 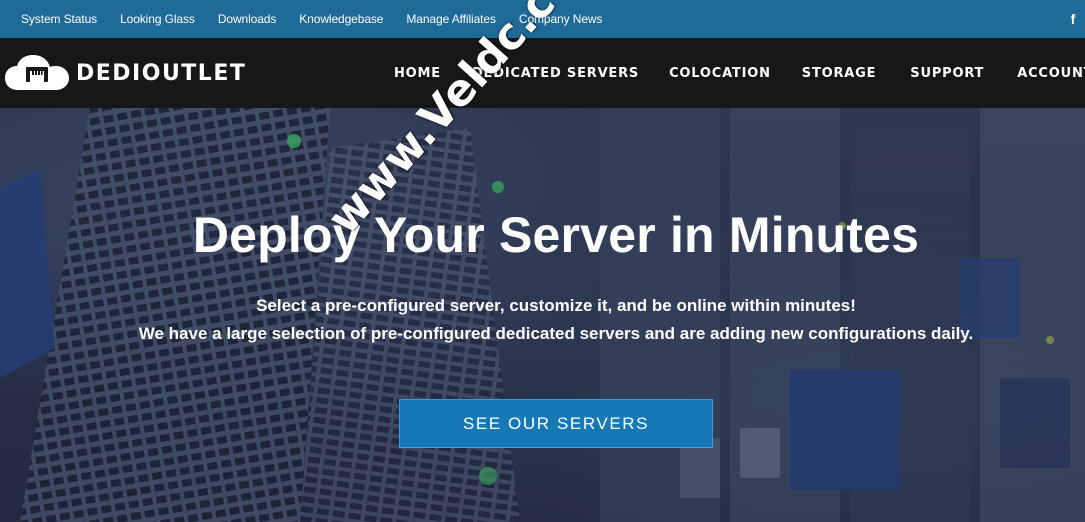 I want to click on nav-item-dedicated-servers: DEDICATED SERVERS, so click(x=555, y=73).